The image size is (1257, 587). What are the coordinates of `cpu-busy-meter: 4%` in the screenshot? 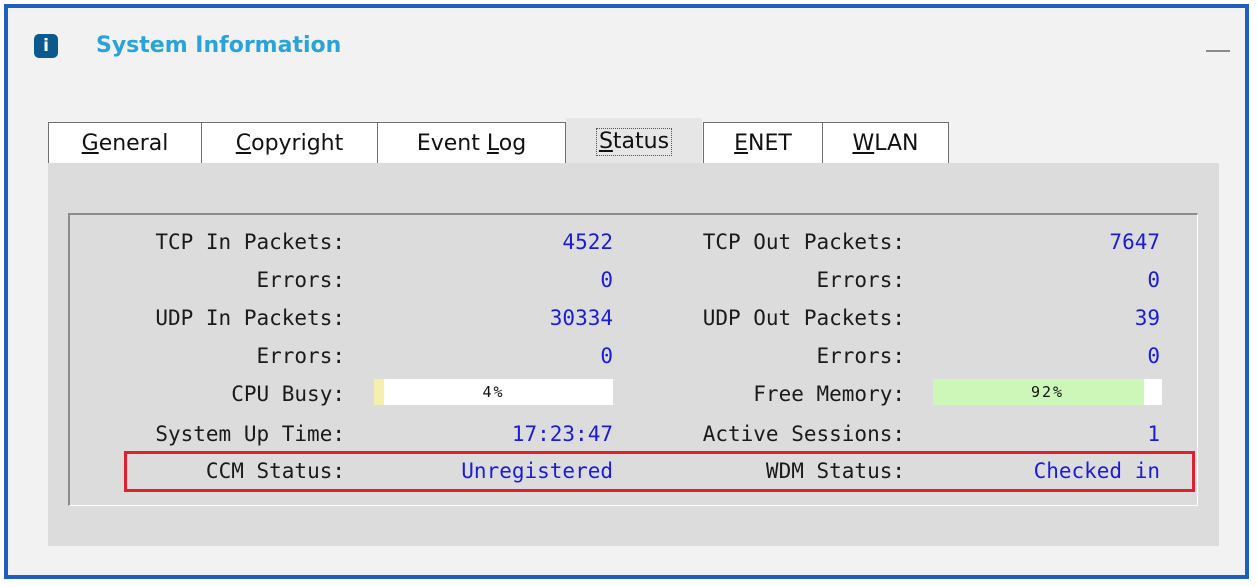 It's located at (493, 392).